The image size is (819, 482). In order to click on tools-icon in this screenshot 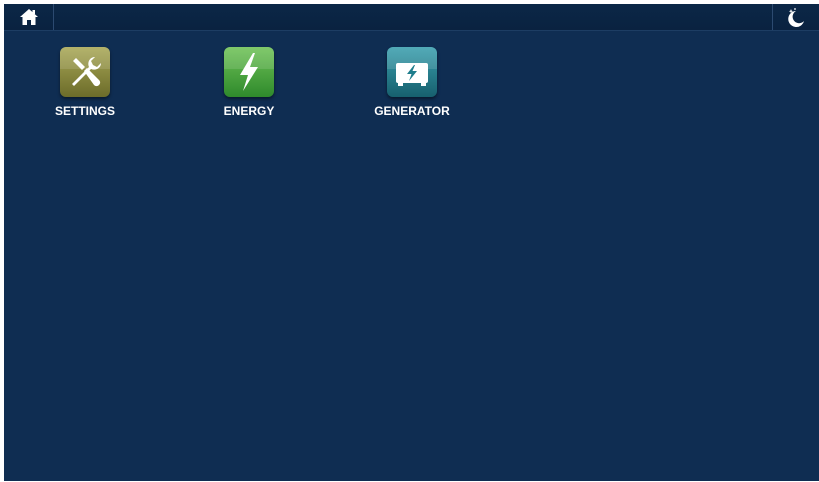, I will do `click(85, 72)`.